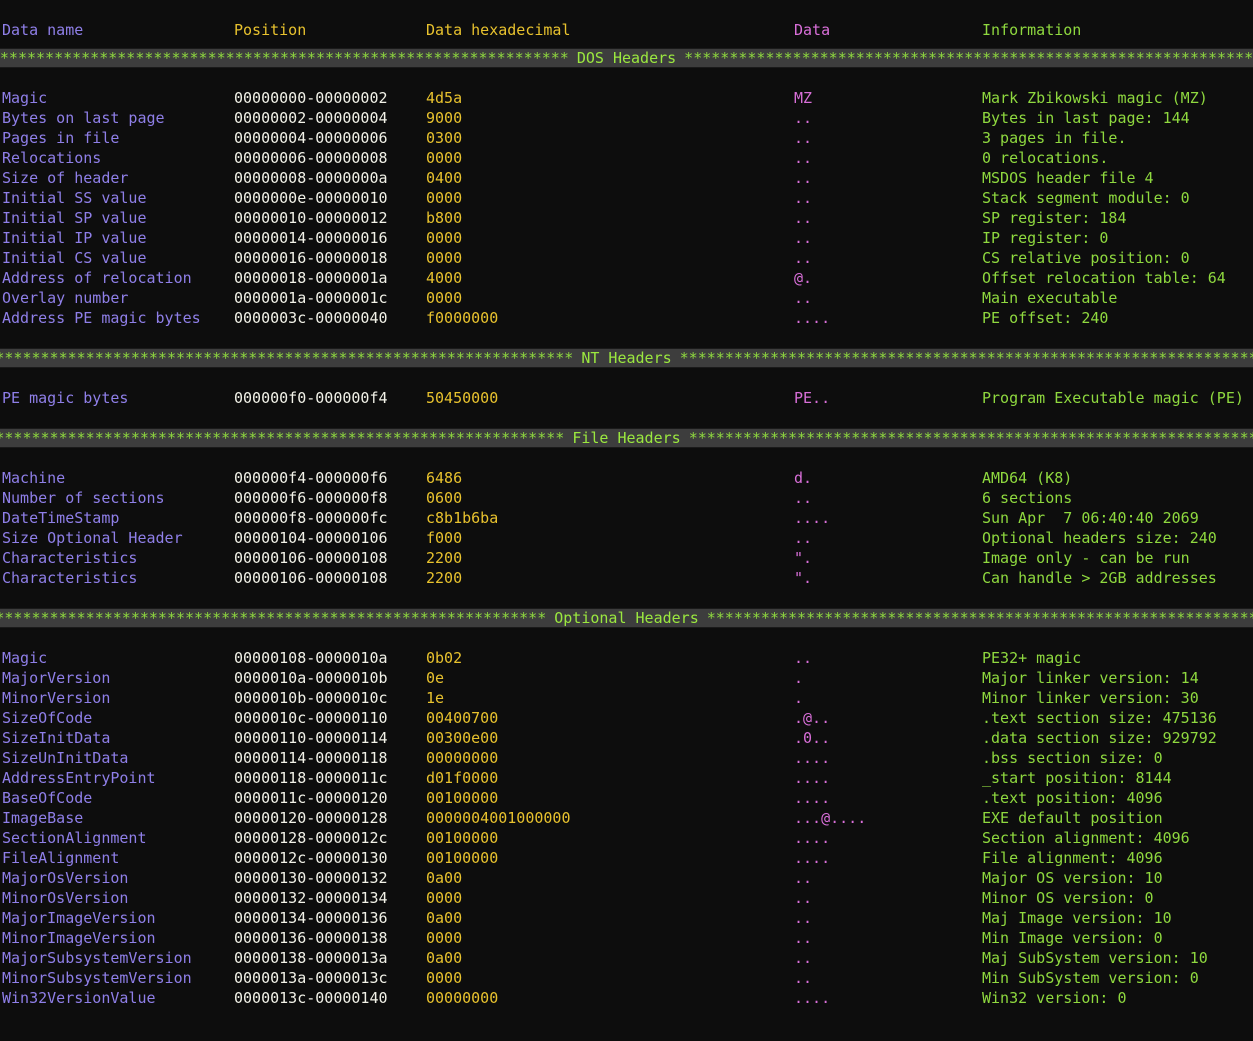  What do you see at coordinates (311, 758) in the screenshot?
I see `row-position: 00000114-00000118` at bounding box center [311, 758].